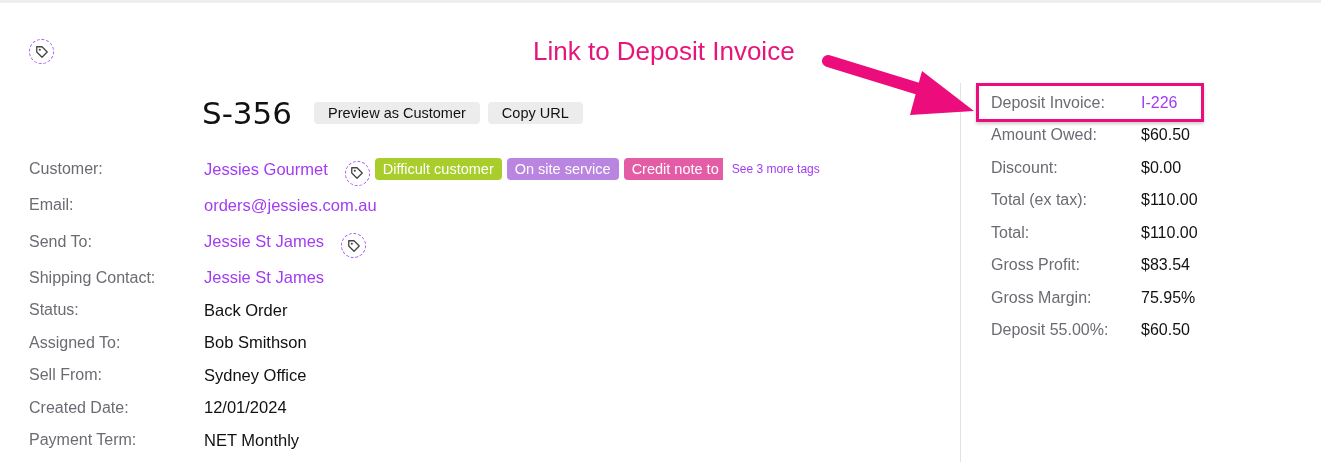  I want to click on invoice-link: I-226, so click(1159, 102).